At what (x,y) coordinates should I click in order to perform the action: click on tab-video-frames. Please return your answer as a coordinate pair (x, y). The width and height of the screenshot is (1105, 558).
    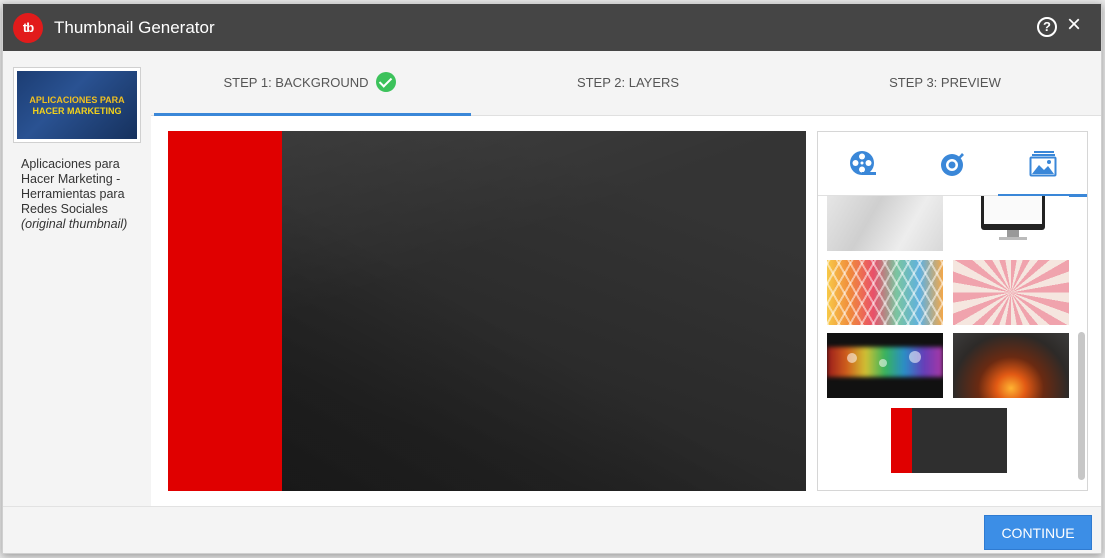
    Looking at the image, I should click on (863, 164).